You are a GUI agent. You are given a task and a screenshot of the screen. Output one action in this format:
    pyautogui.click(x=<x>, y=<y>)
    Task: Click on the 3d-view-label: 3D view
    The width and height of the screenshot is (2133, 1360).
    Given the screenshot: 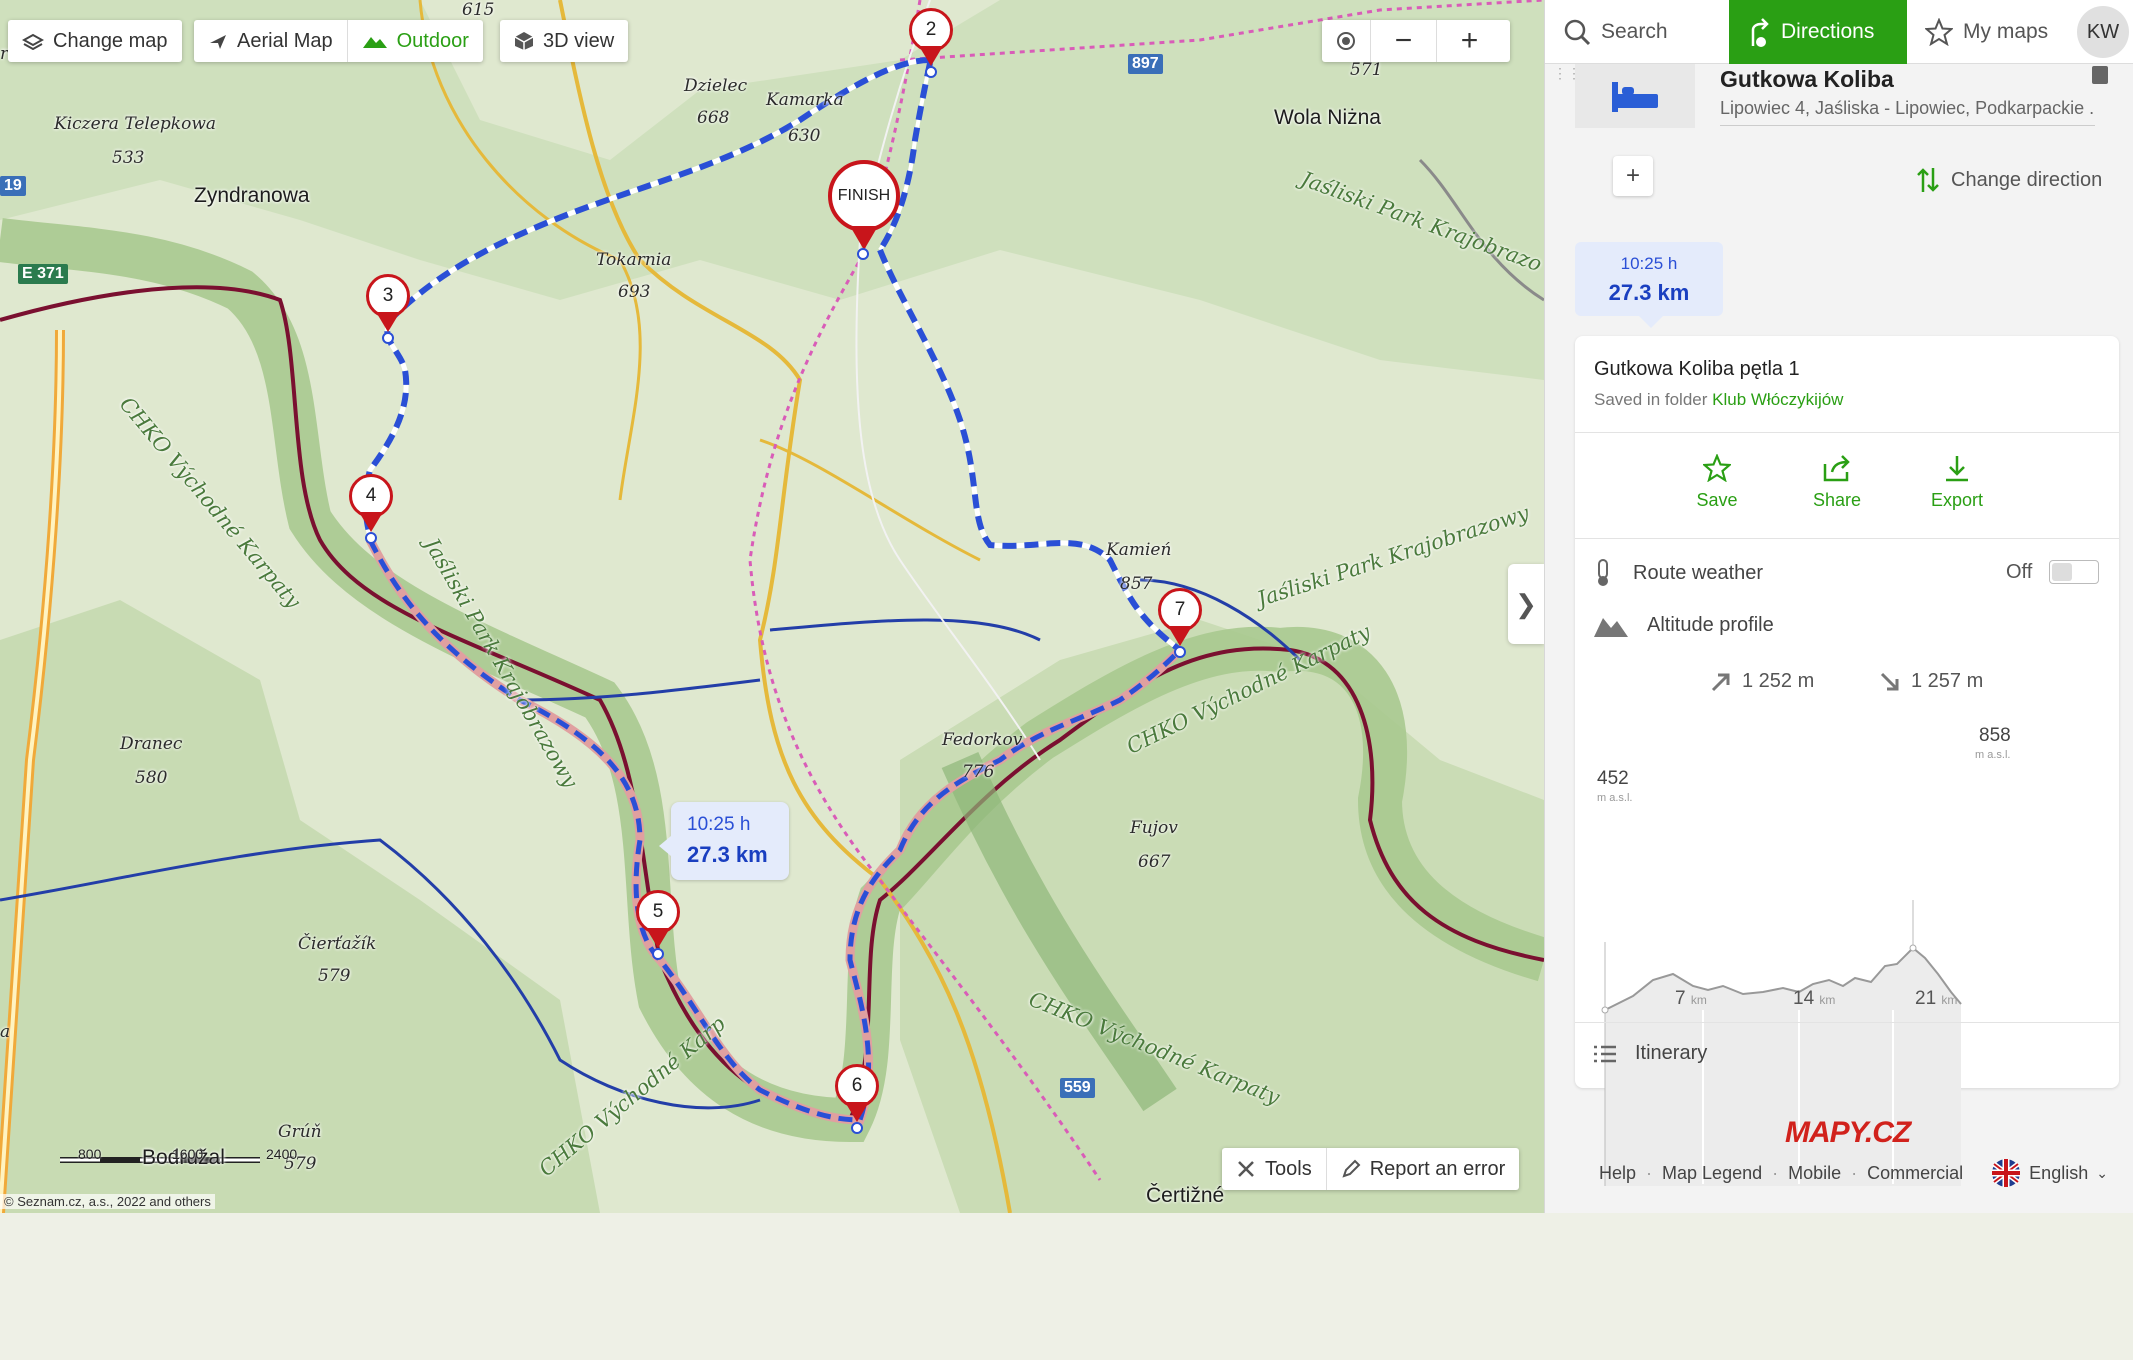 What is the action you would take?
    pyautogui.click(x=579, y=40)
    